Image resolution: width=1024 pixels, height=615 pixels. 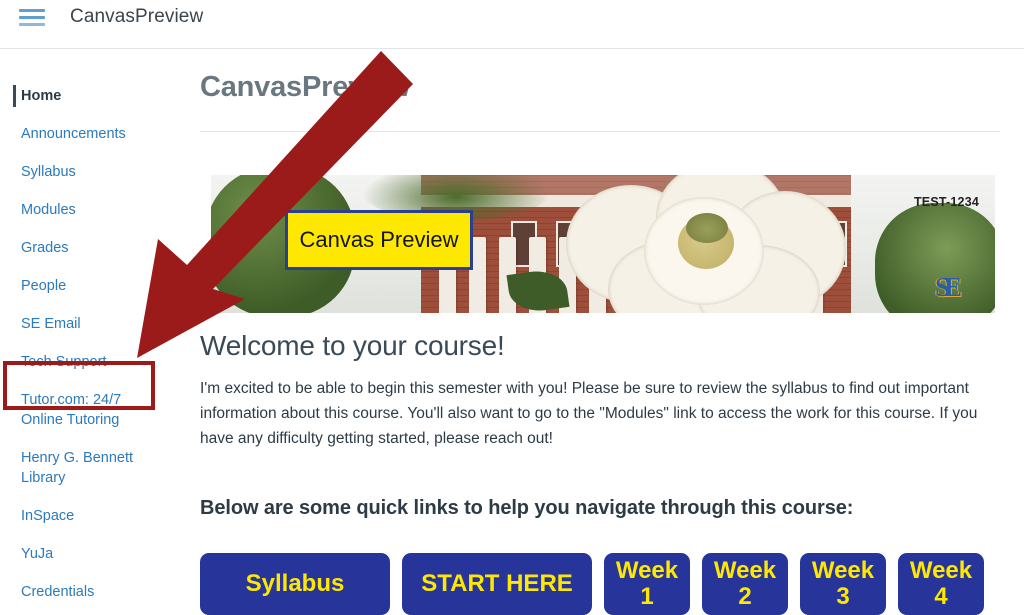 I want to click on quick-link-button-week-4: Week 4, so click(x=941, y=584).